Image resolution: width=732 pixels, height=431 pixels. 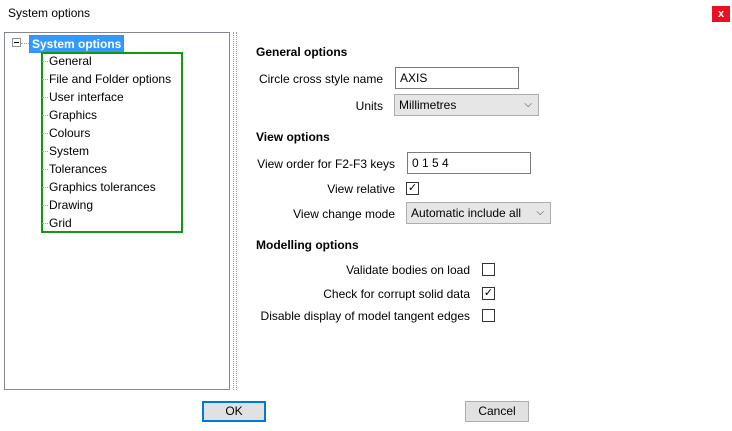 What do you see at coordinates (469, 163) in the screenshot?
I see `view-order-input: 0 1 5 4` at bounding box center [469, 163].